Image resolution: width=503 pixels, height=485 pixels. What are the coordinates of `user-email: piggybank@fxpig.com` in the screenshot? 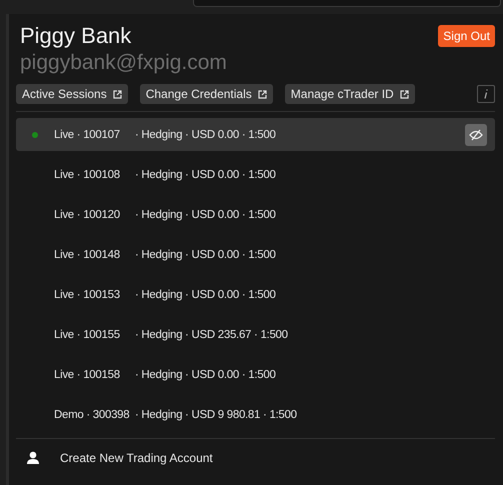 It's located at (123, 63).